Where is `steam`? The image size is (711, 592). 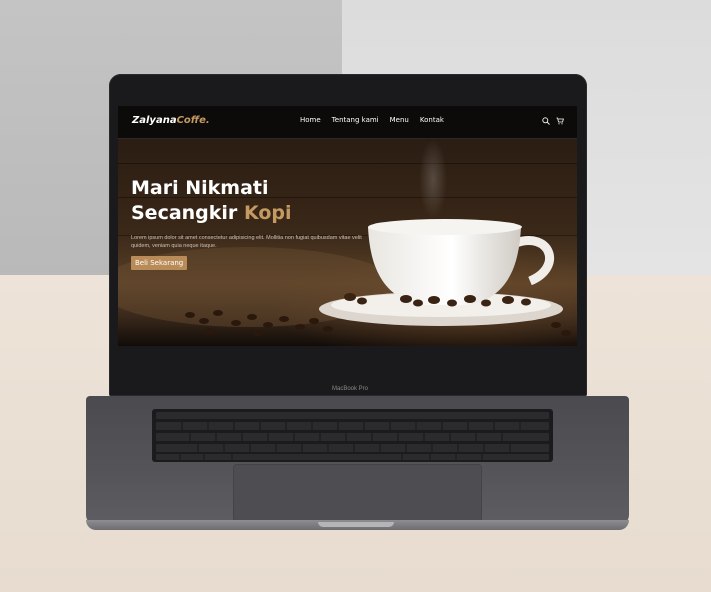 steam is located at coordinates (433, 179).